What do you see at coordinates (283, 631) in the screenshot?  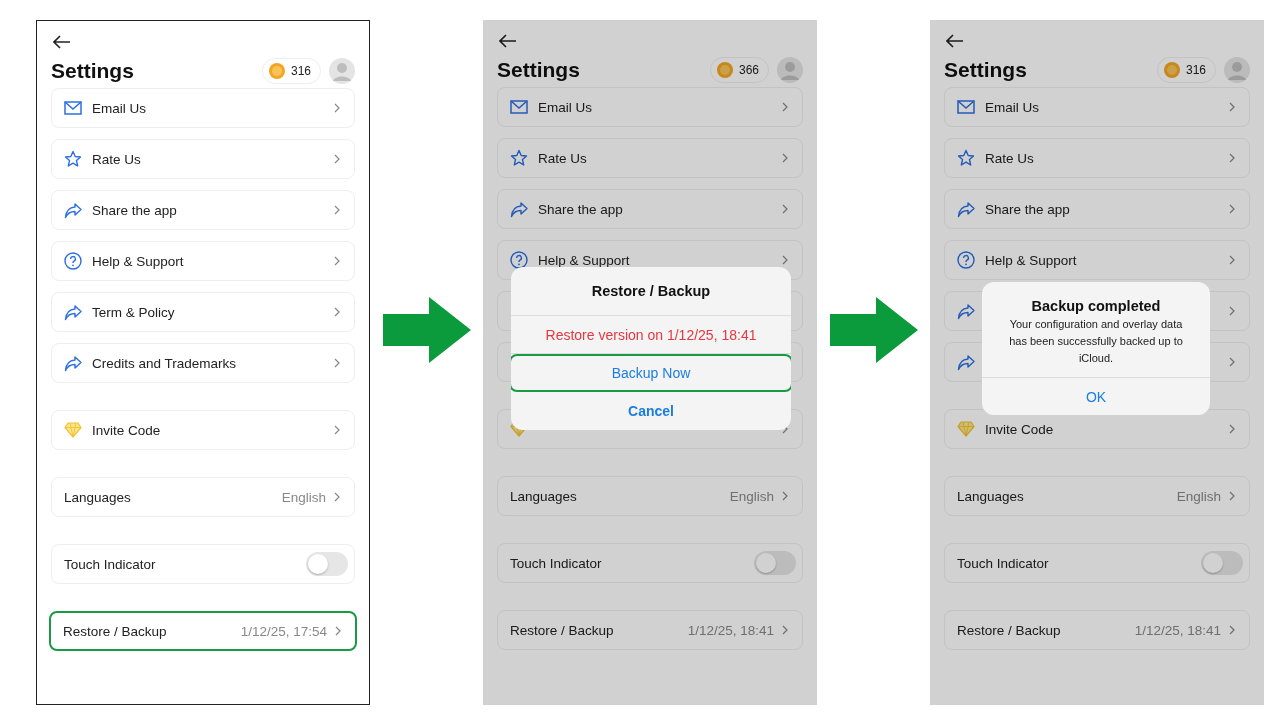 I see `row-value: 1/12/25, 17:54` at bounding box center [283, 631].